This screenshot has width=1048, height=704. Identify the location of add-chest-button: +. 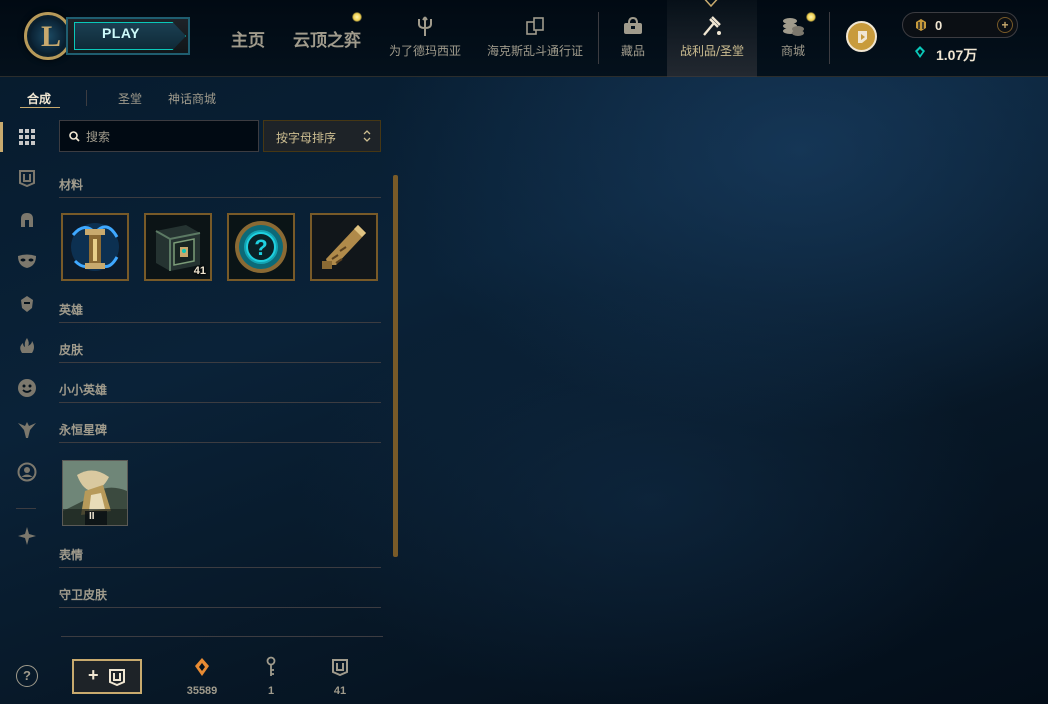
(107, 676).